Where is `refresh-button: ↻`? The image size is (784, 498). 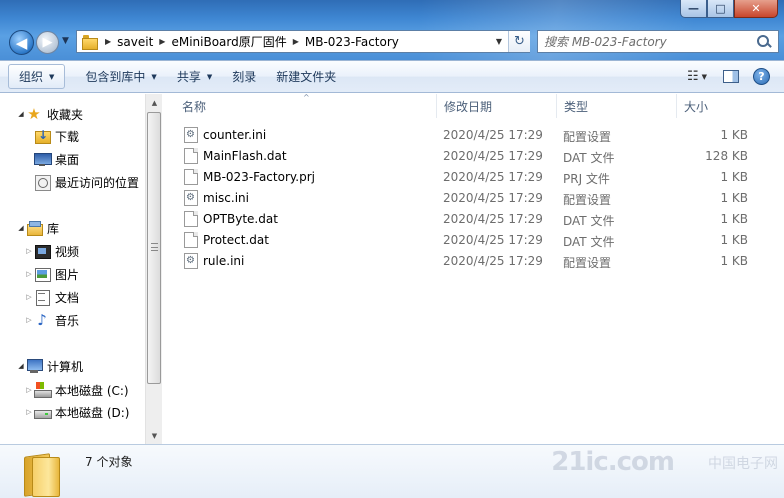 refresh-button: ↻ is located at coordinates (519, 41).